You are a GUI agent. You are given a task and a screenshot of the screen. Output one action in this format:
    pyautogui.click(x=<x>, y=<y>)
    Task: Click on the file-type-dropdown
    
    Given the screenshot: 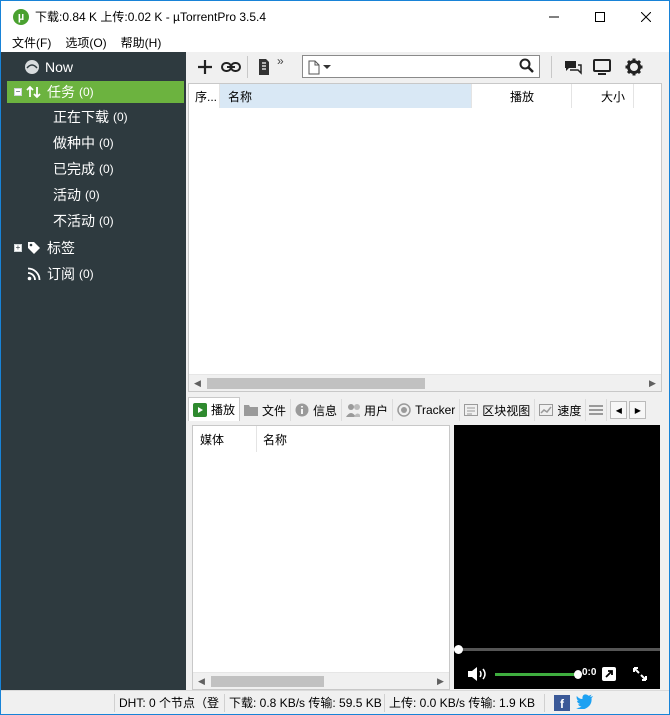 What is the action you would take?
    pyautogui.click(x=323, y=67)
    